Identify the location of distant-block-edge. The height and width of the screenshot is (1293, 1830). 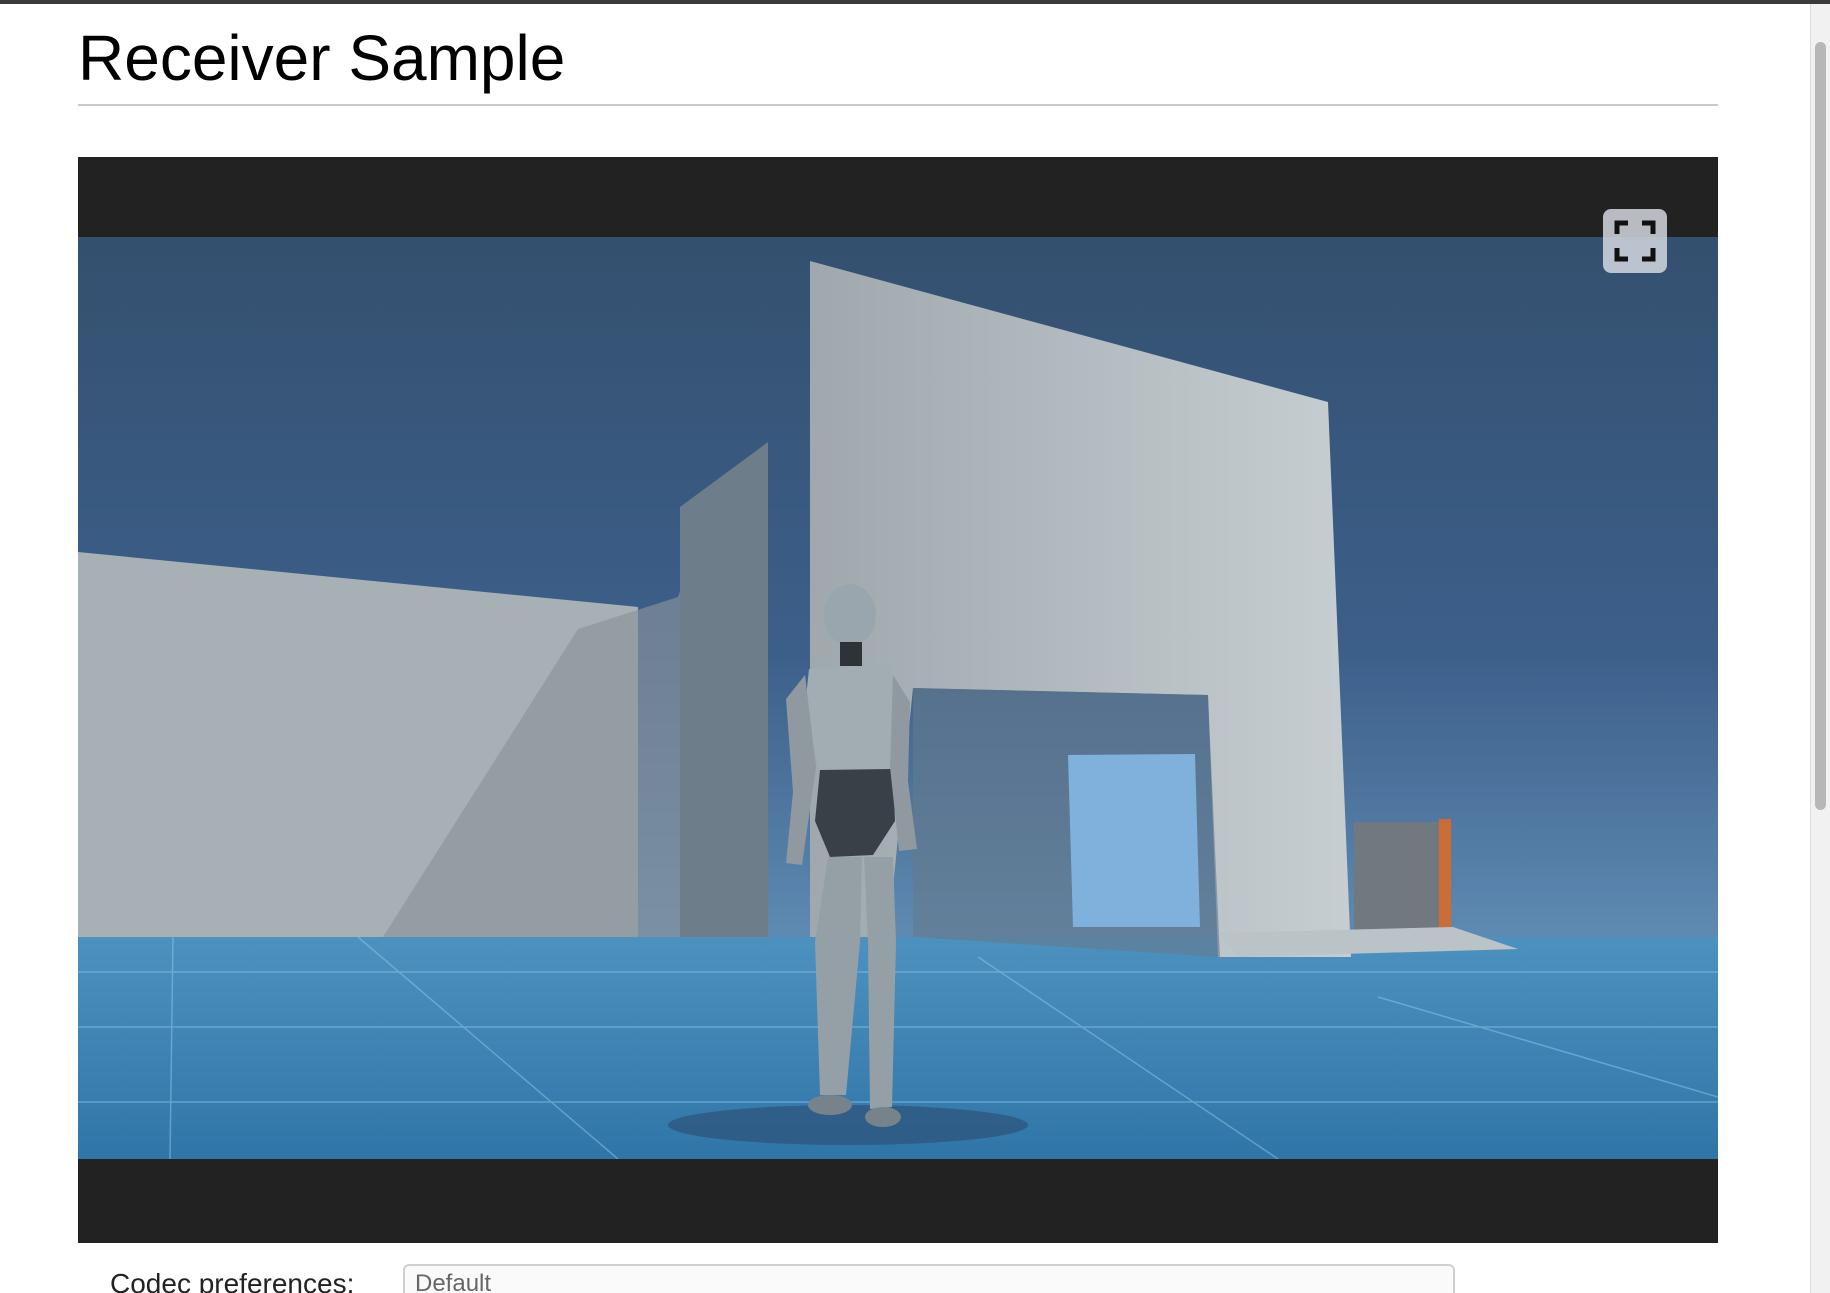
(1445, 876).